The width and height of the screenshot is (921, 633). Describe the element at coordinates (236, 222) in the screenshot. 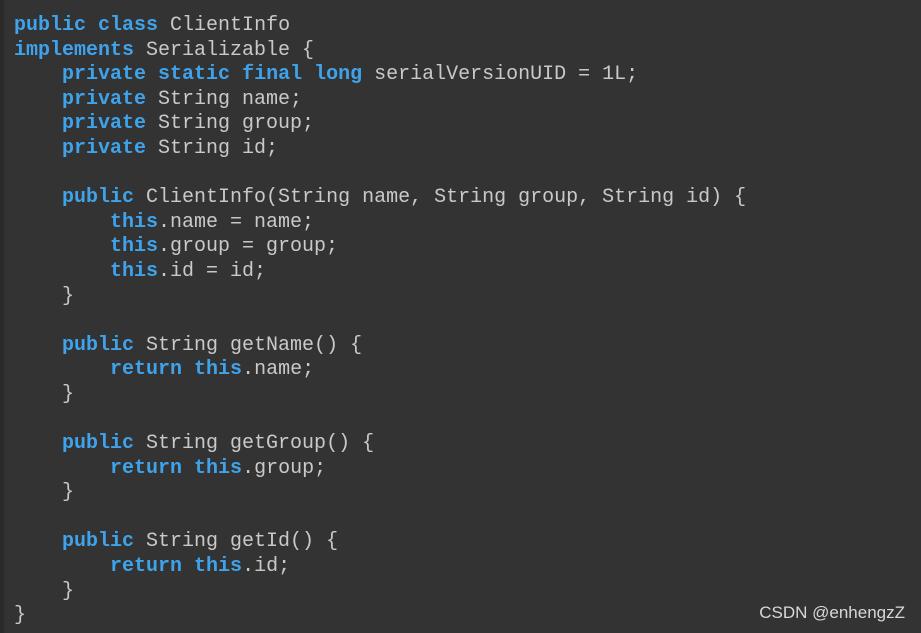

I see `code-text: .name = name;` at that location.